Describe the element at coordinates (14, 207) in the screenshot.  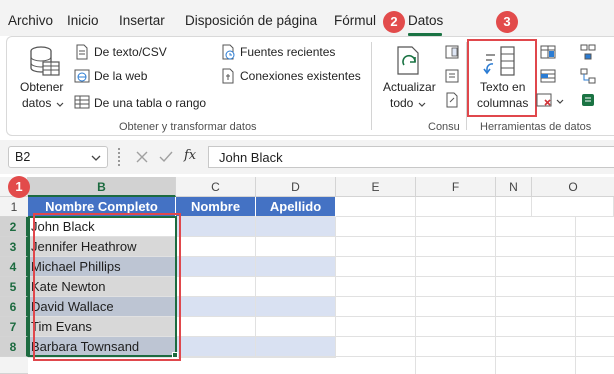
I see `row-header-1: 1` at that location.